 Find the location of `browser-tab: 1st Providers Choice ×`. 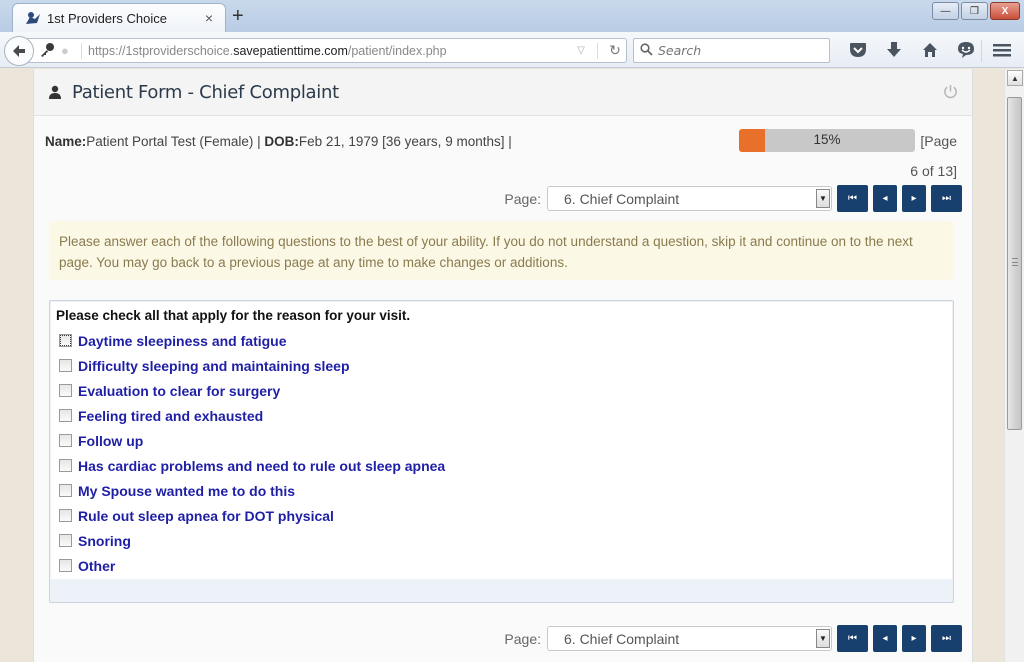

browser-tab: 1st Providers Choice × is located at coordinates (119, 17).